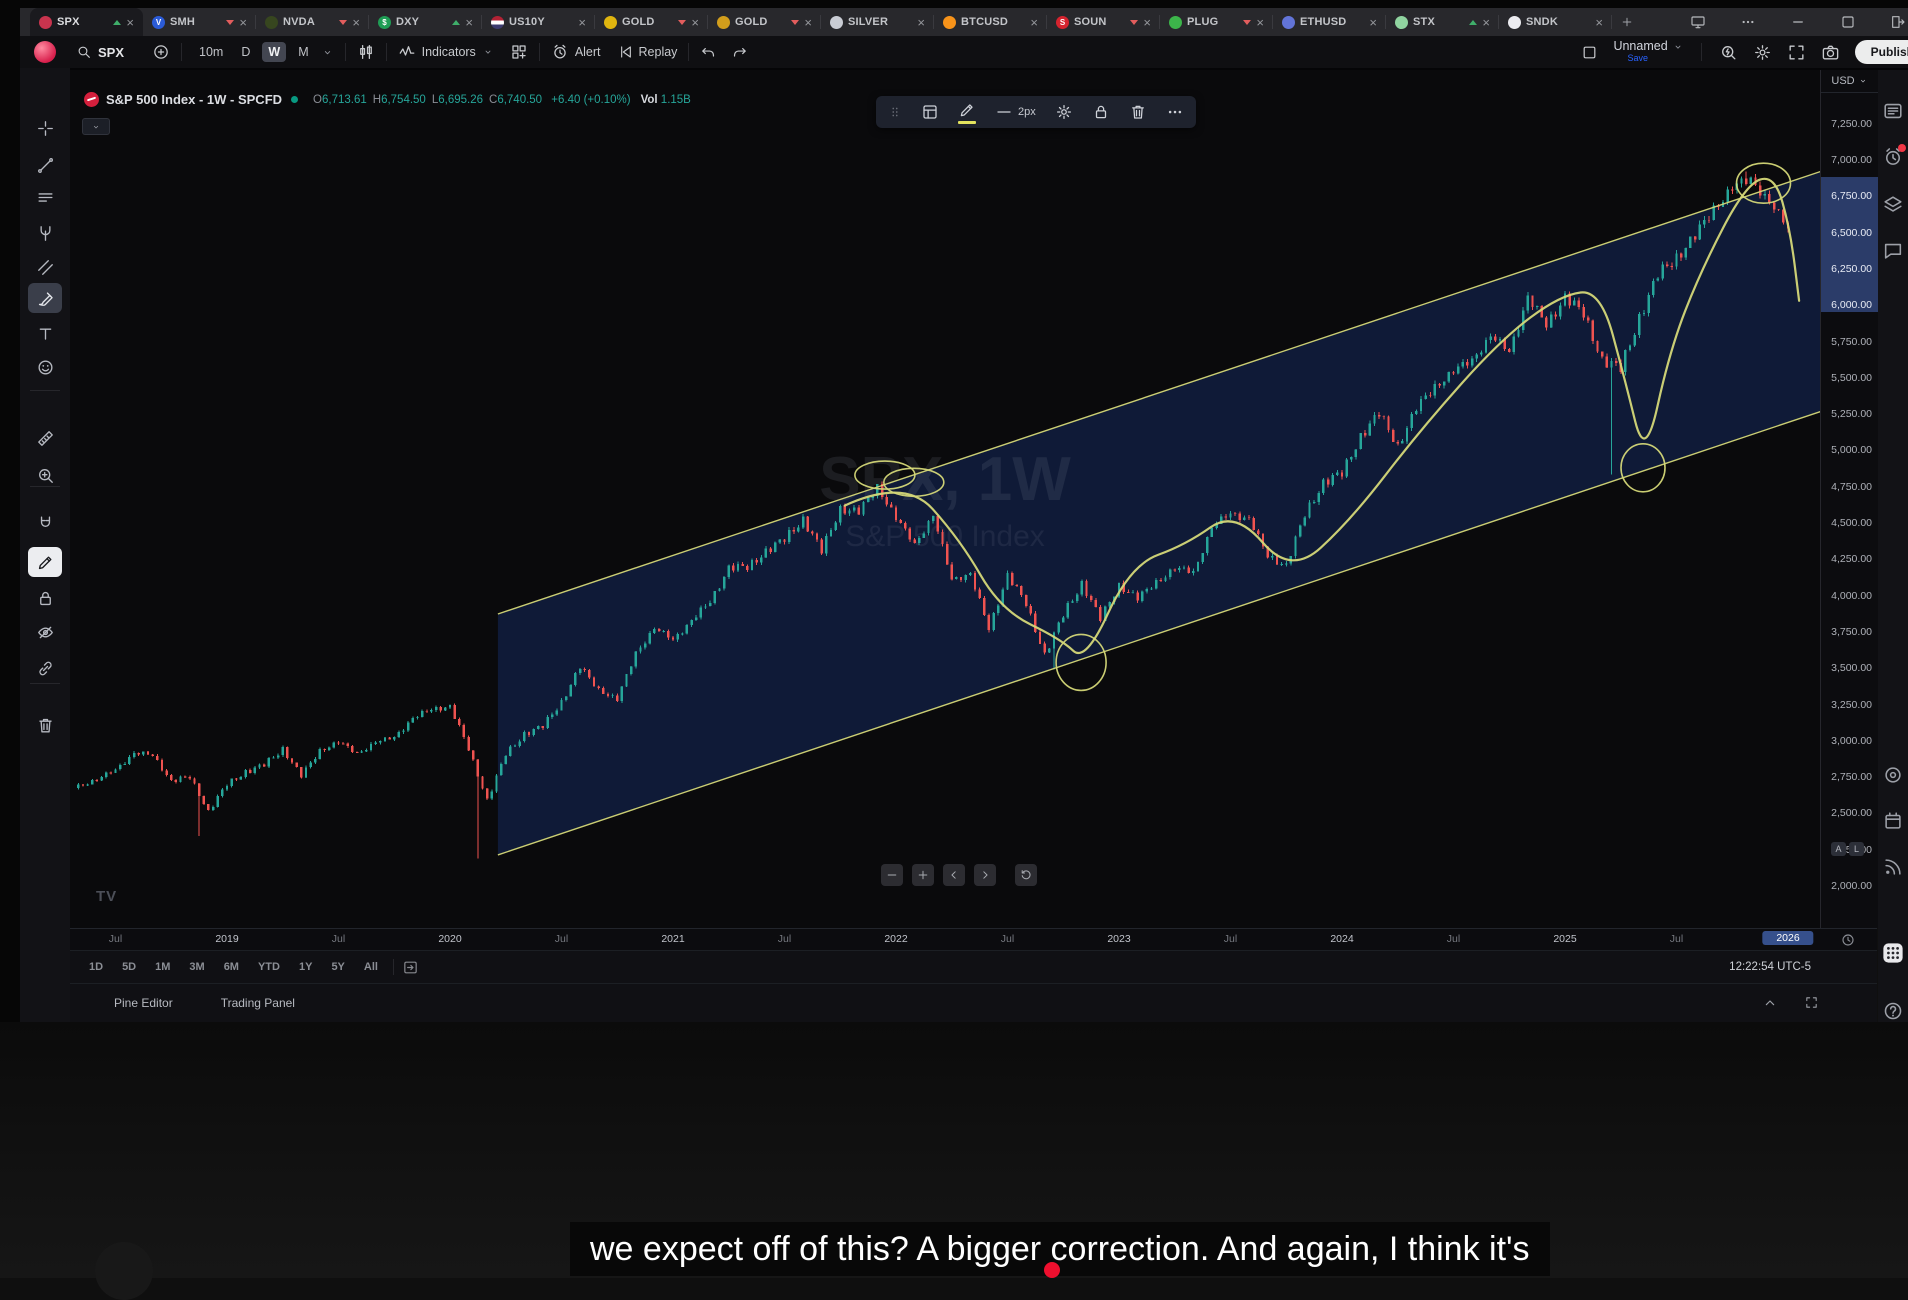  I want to click on lock-button, so click(1101, 112).